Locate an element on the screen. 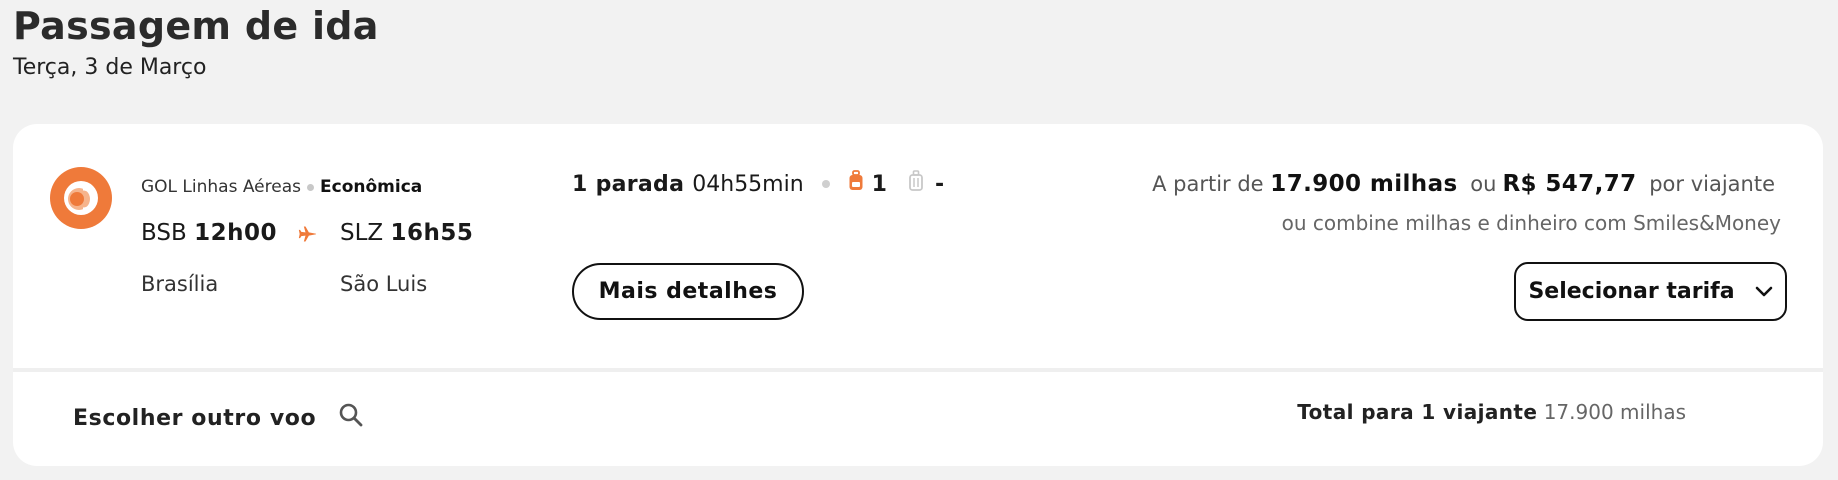 This screenshot has width=1838, height=480. search-icon is located at coordinates (351, 418).